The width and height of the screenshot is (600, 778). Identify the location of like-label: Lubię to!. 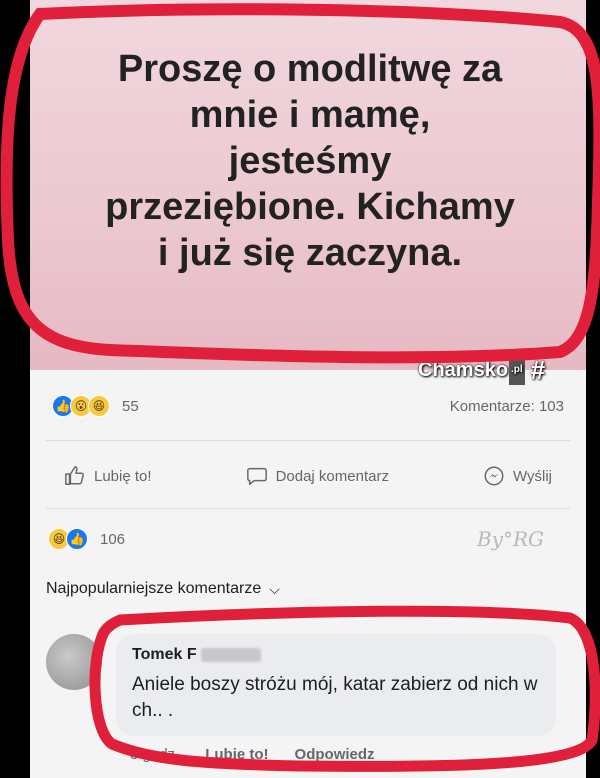
(123, 476).